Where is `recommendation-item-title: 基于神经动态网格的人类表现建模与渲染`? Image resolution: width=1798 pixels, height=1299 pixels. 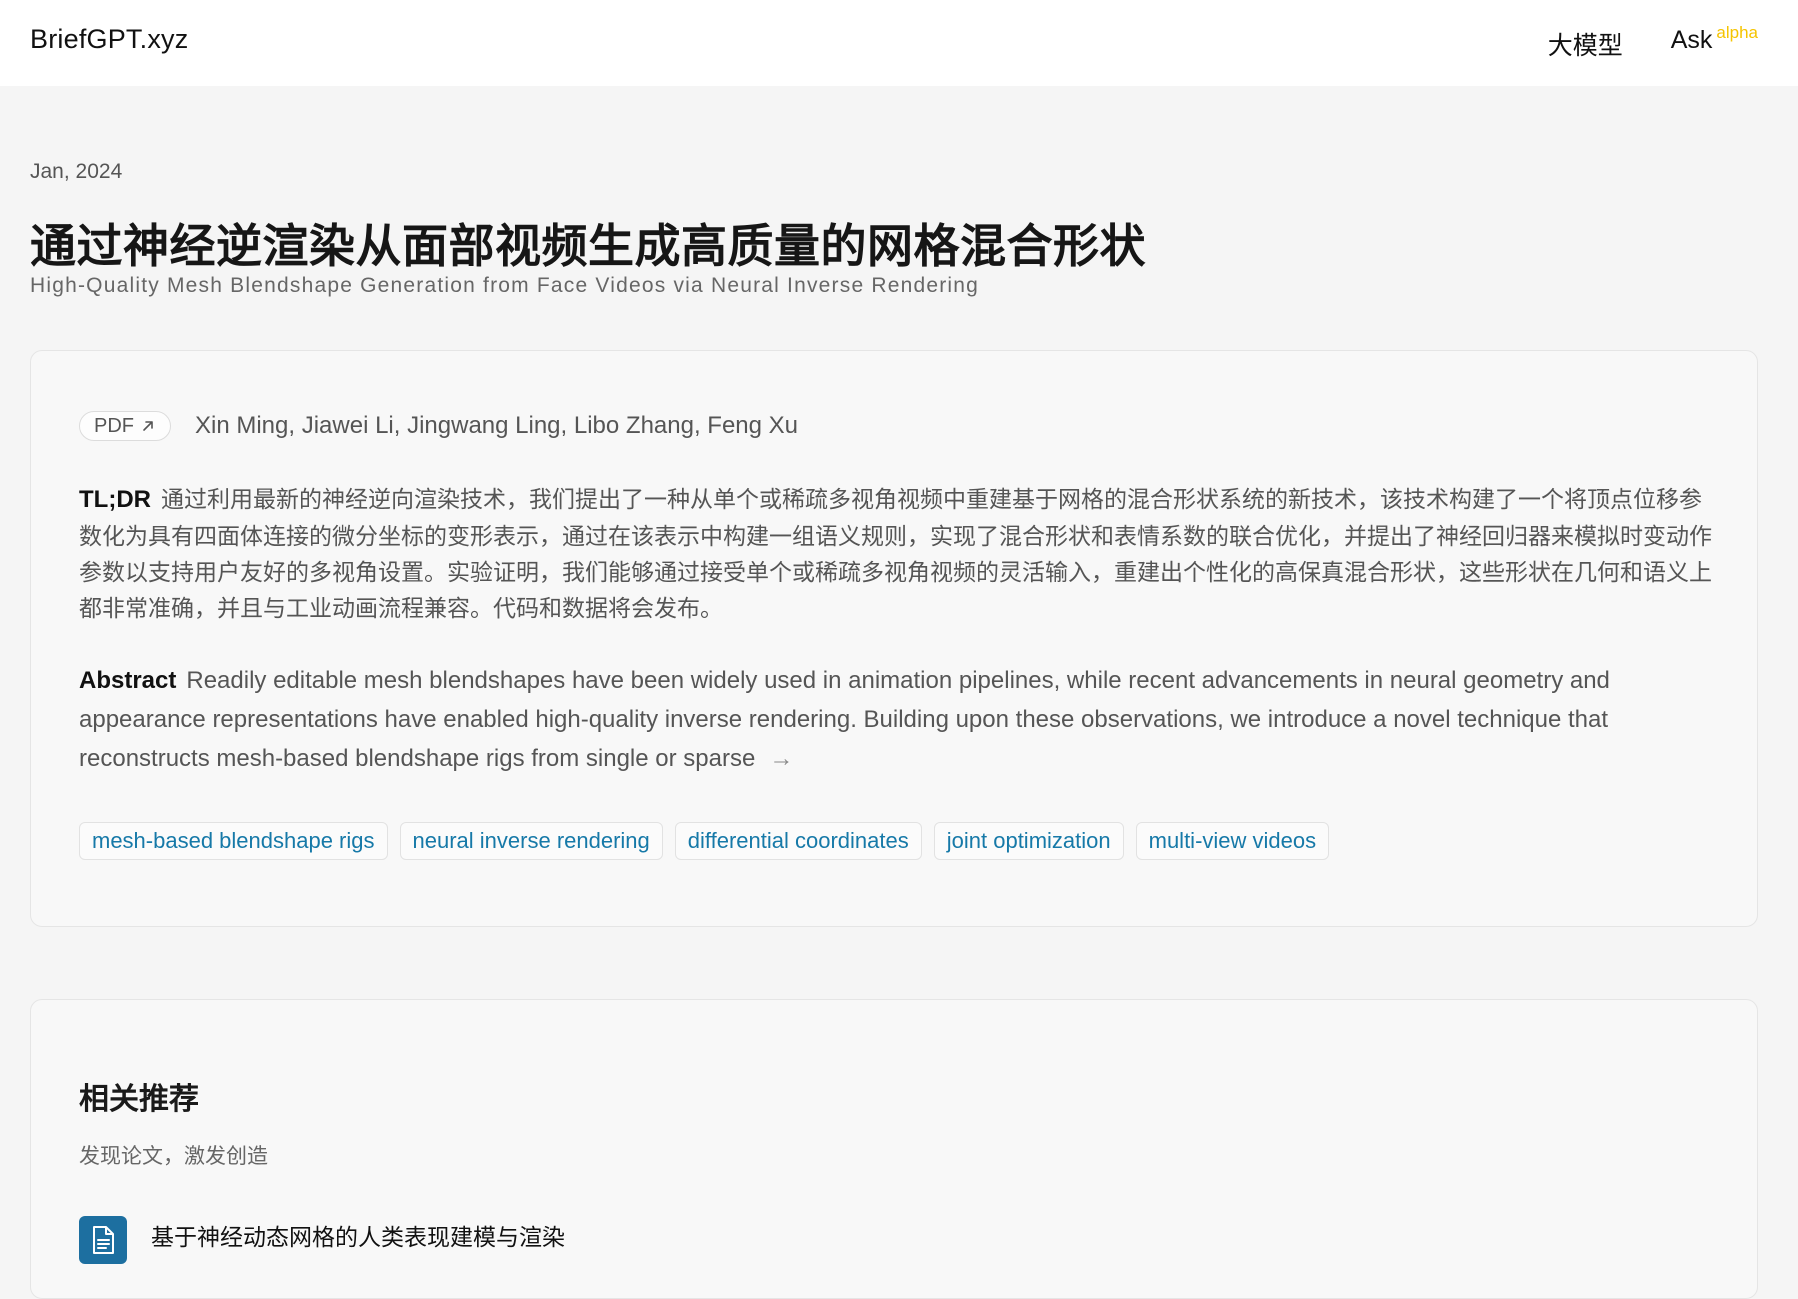
recommendation-item-title: 基于神经动态网格的人类表现建模与渲染 is located at coordinates (358, 1237).